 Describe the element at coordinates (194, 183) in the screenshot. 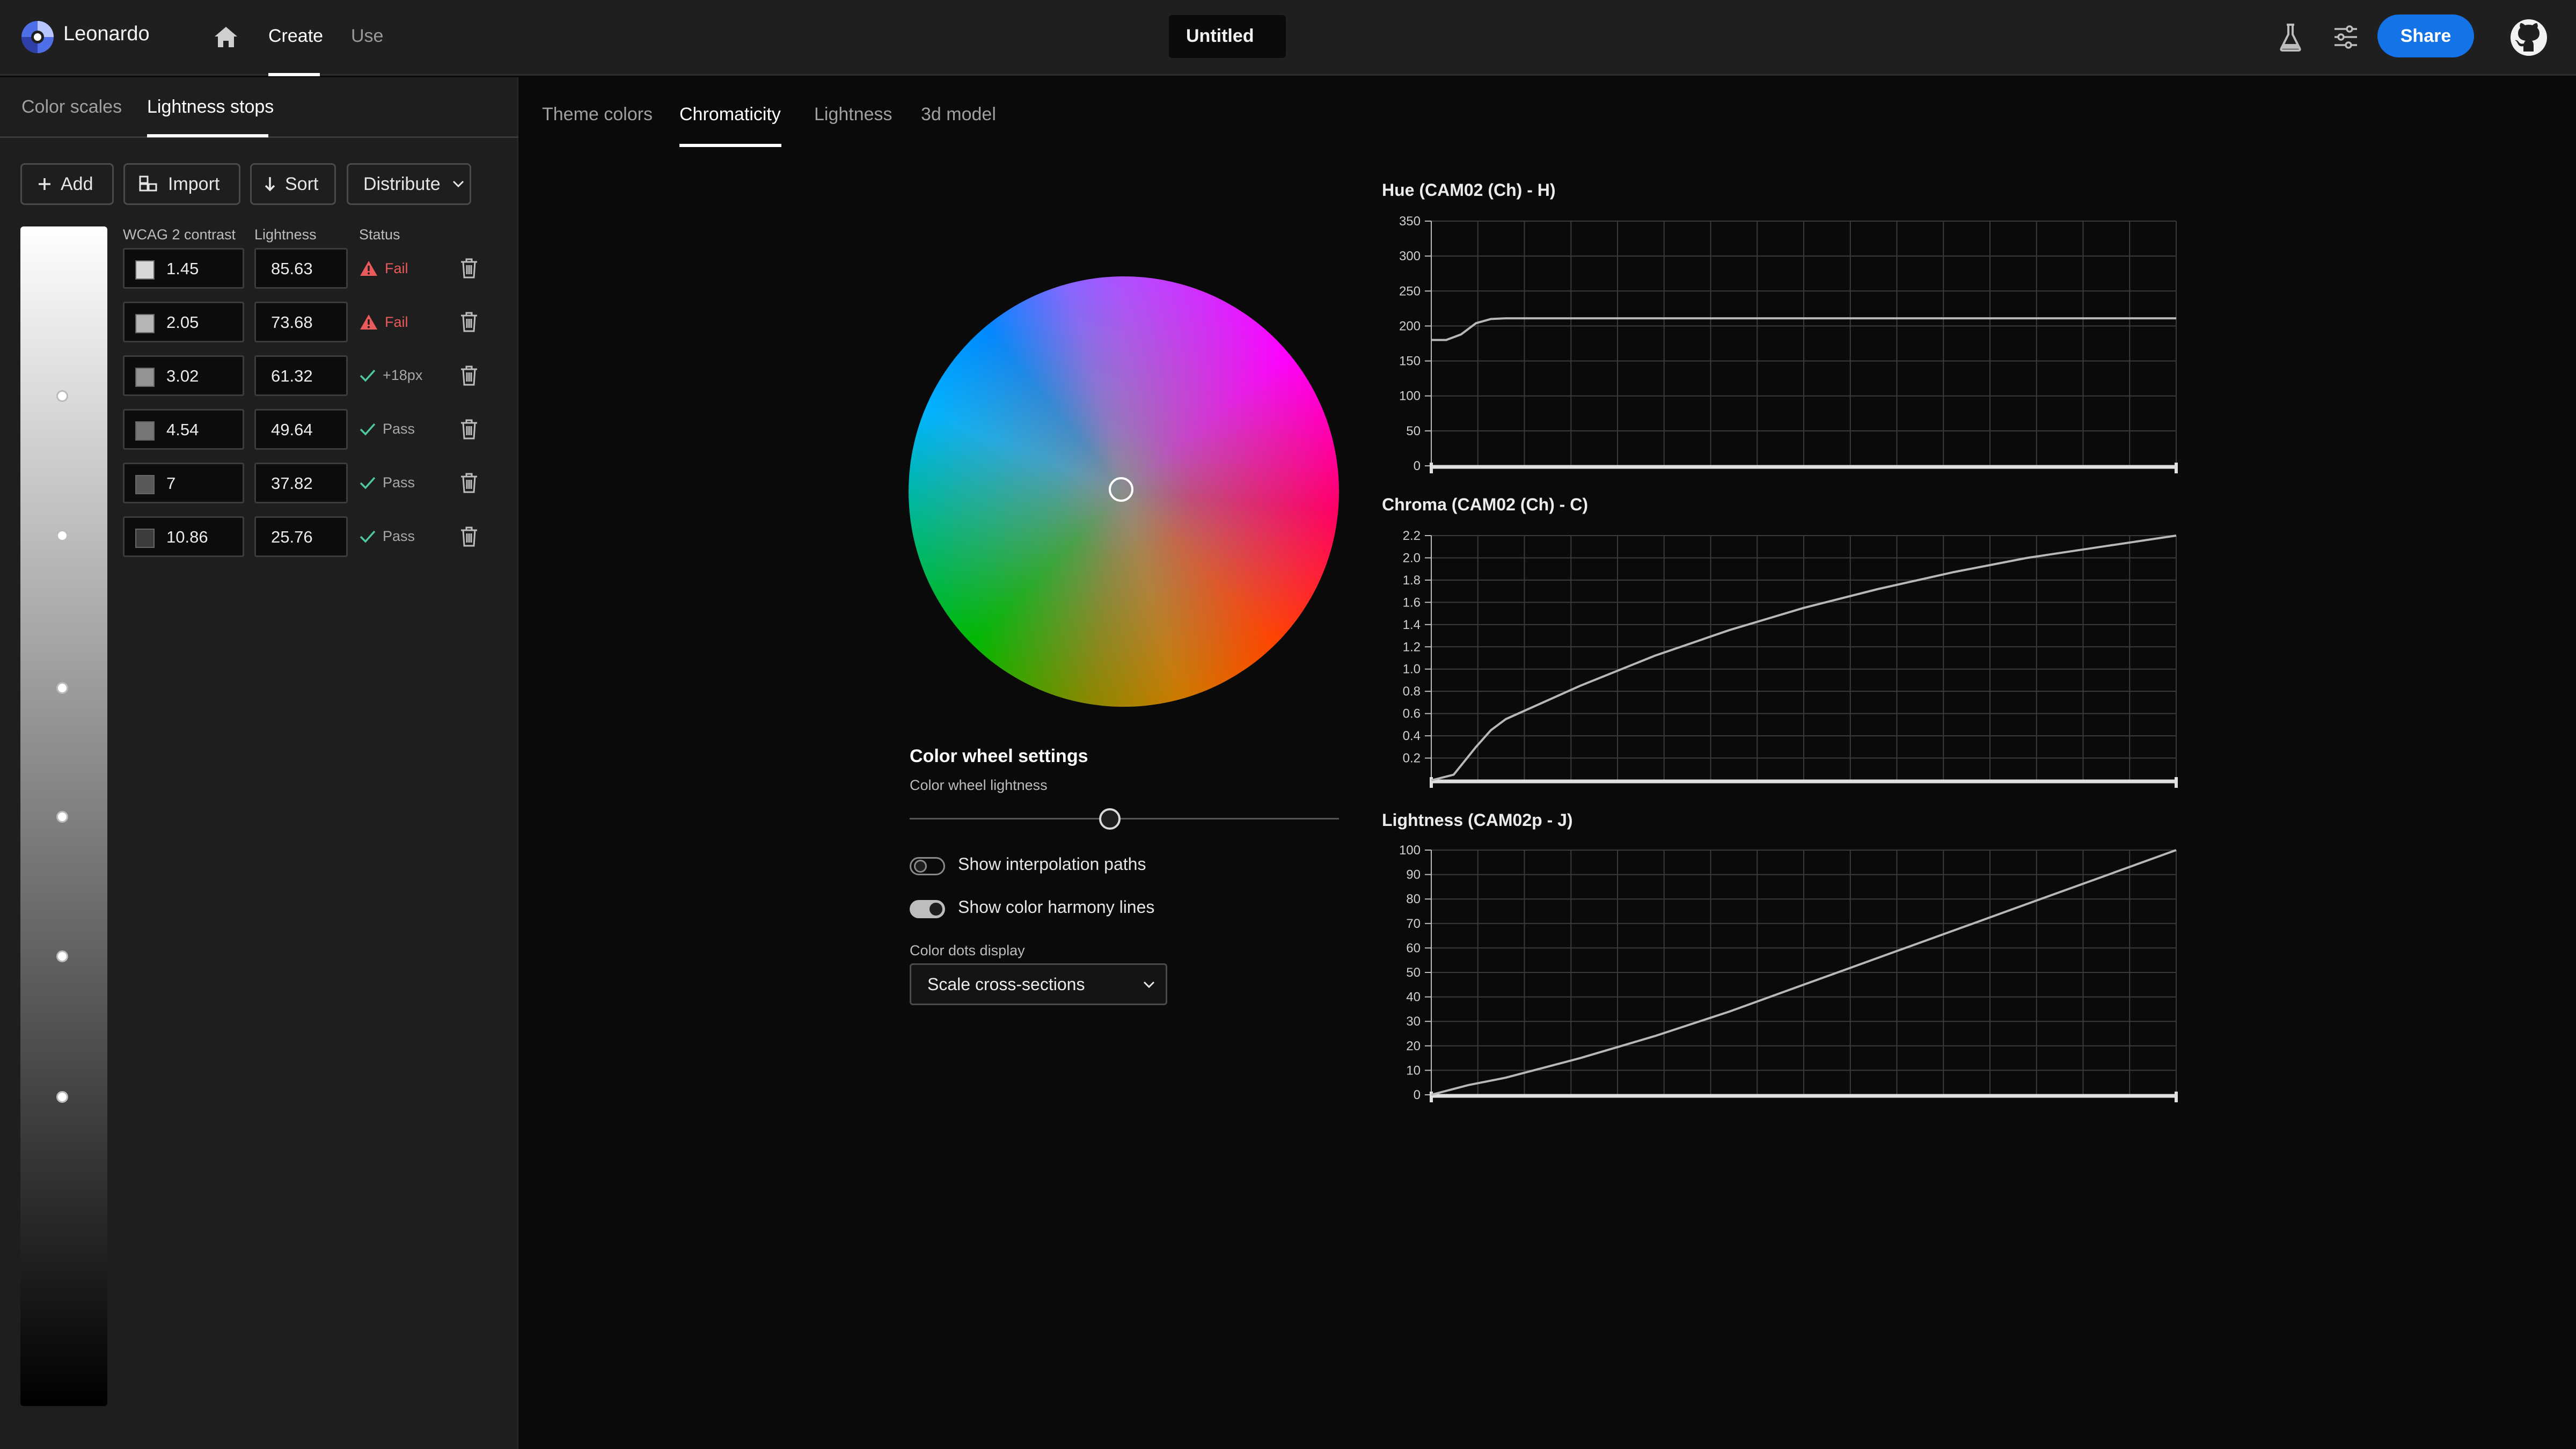

I see `import-button-label: Import` at that location.